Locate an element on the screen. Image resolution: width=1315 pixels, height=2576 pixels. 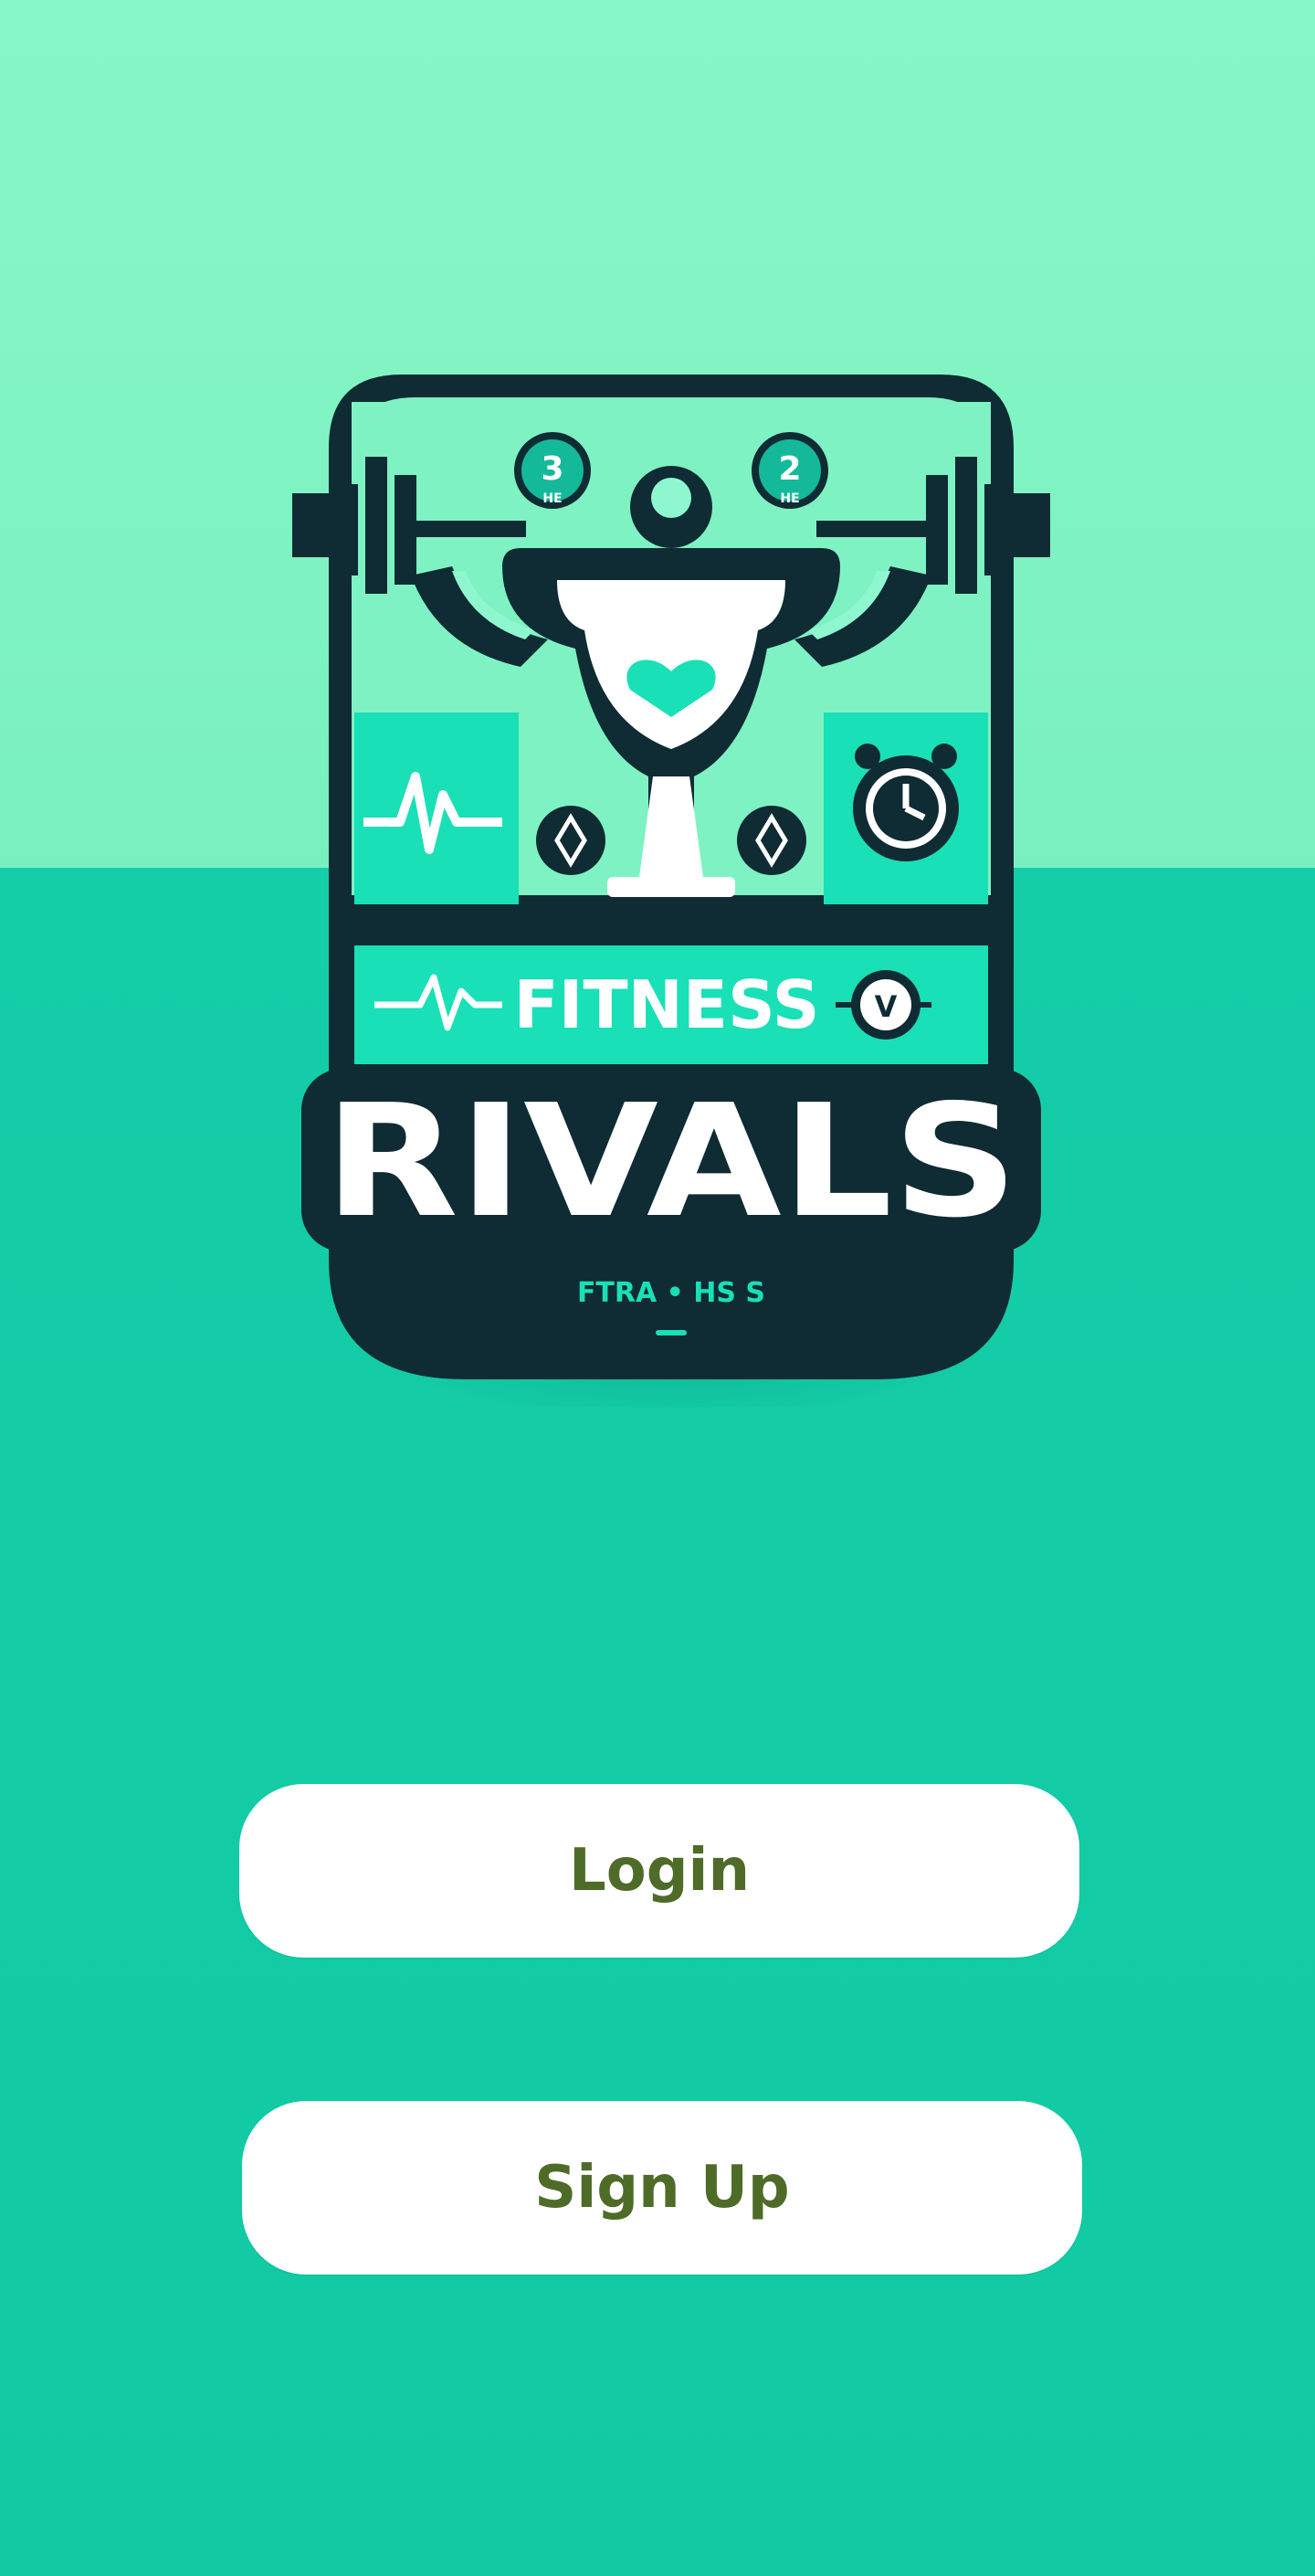
svg-text: V is located at coordinates (886, 1006).